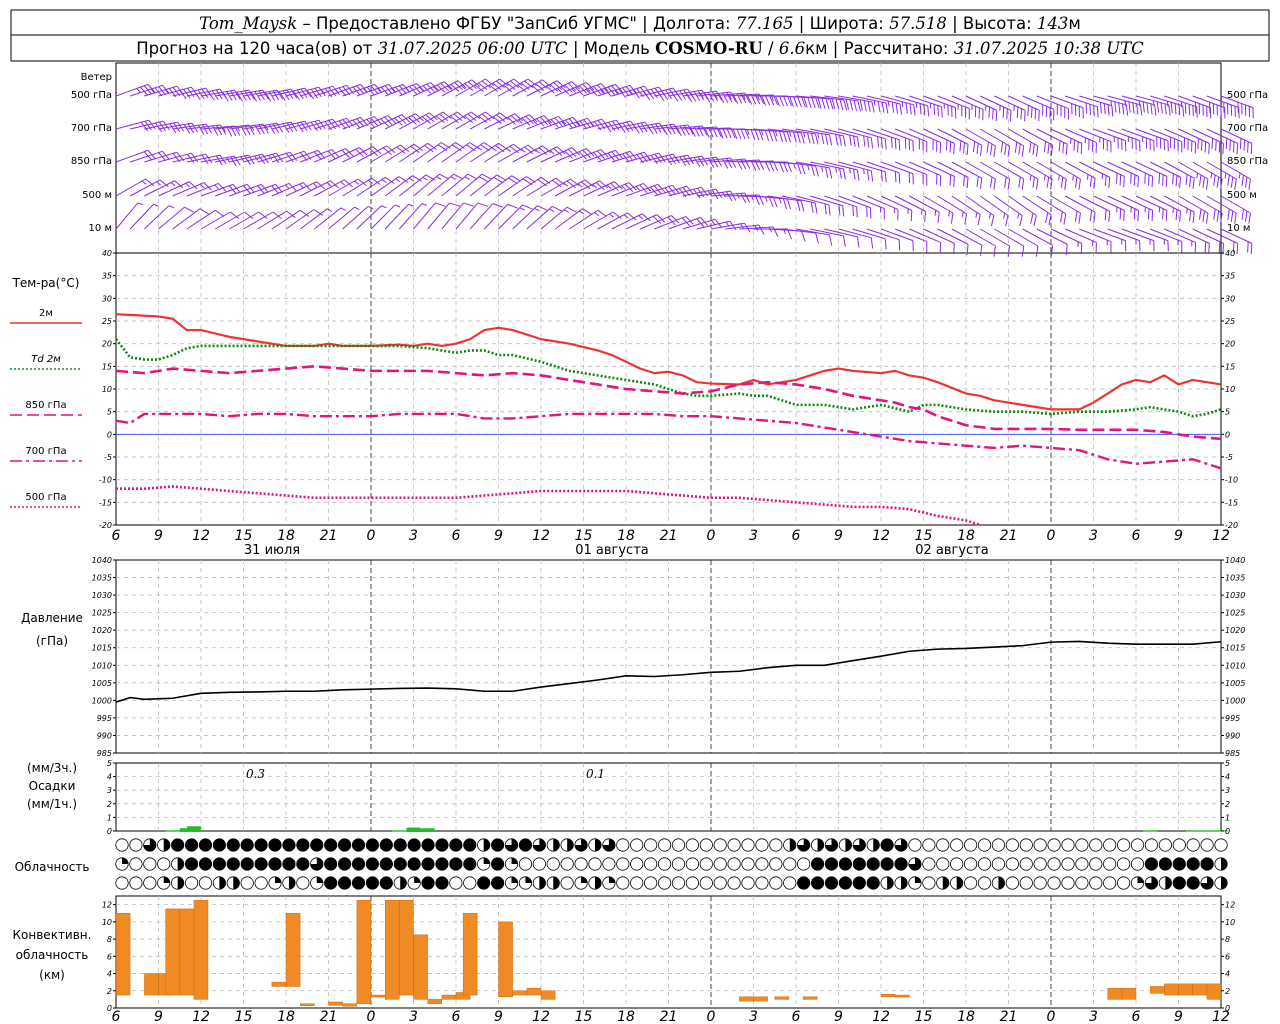  I want to click on hour-label-bottom: 9, so click(838, 1016).